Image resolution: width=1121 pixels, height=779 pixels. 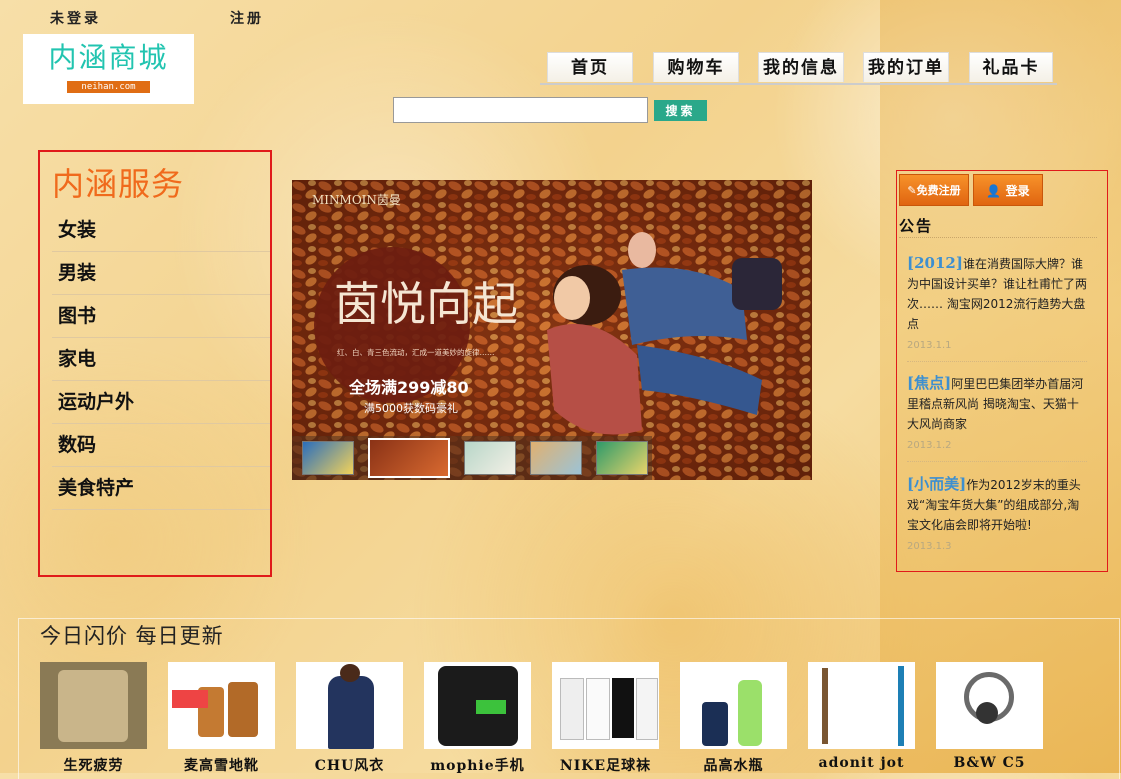 I want to click on category-list: 女装 男装 图书 家电 运动户外 数码 美食特产, so click(x=161, y=359).